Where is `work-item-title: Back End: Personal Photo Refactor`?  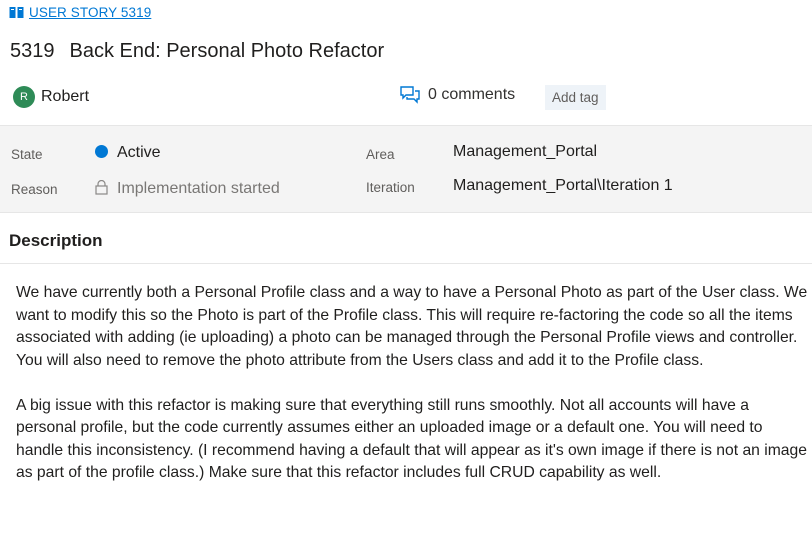 work-item-title: Back End: Personal Photo Refactor is located at coordinates (227, 51).